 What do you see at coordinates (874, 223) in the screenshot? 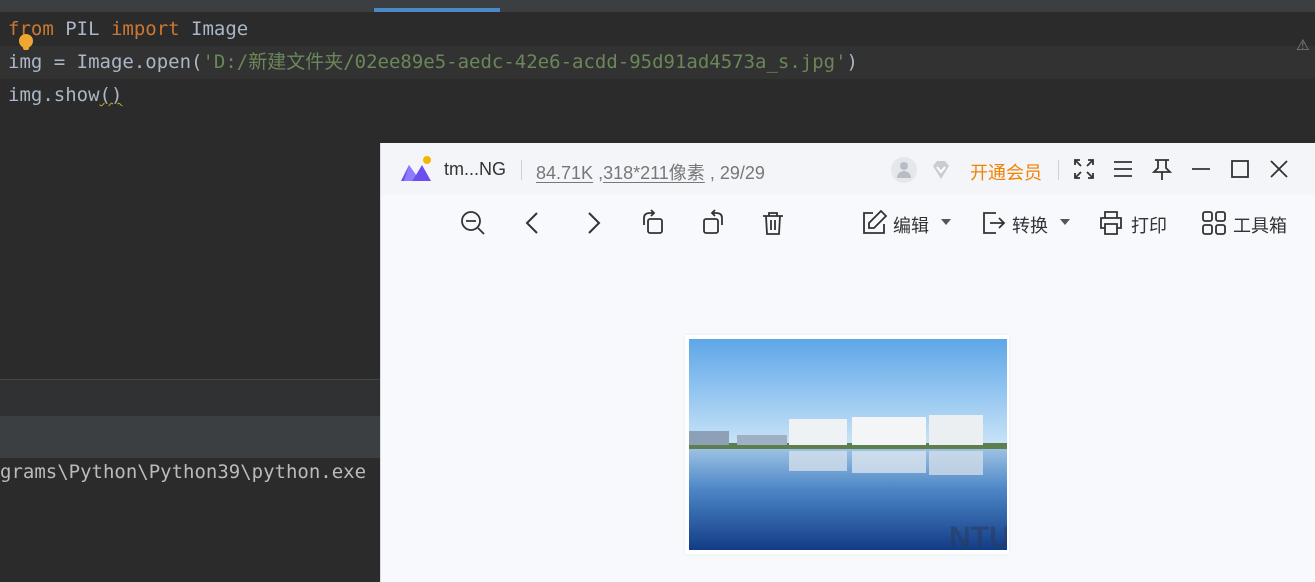
I see `edit-icon` at bounding box center [874, 223].